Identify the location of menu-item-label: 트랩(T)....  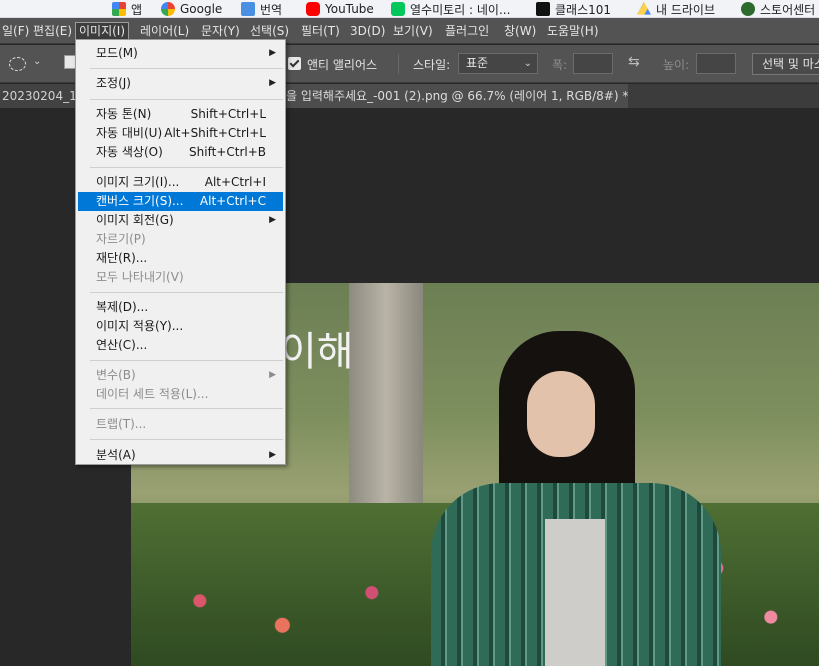
(121, 424).